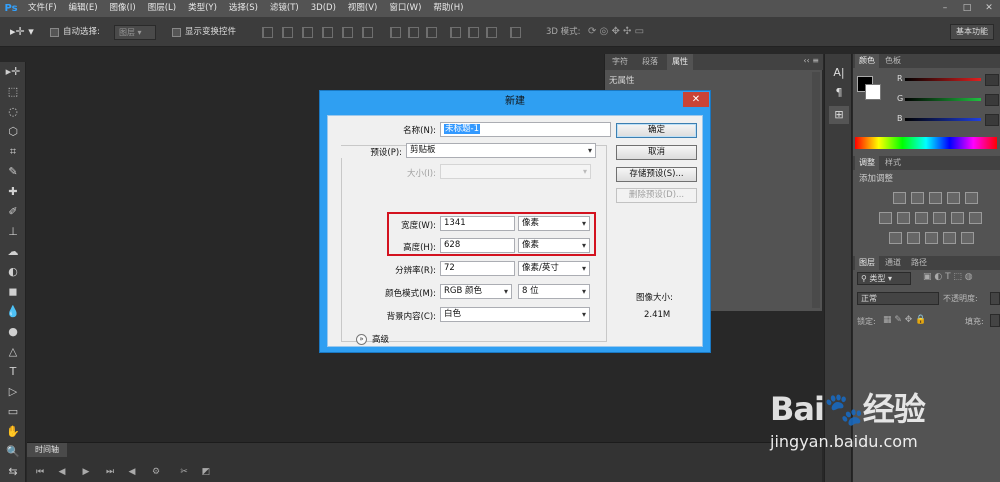  I want to click on stamp-tool-icon: ⊥, so click(13, 232).